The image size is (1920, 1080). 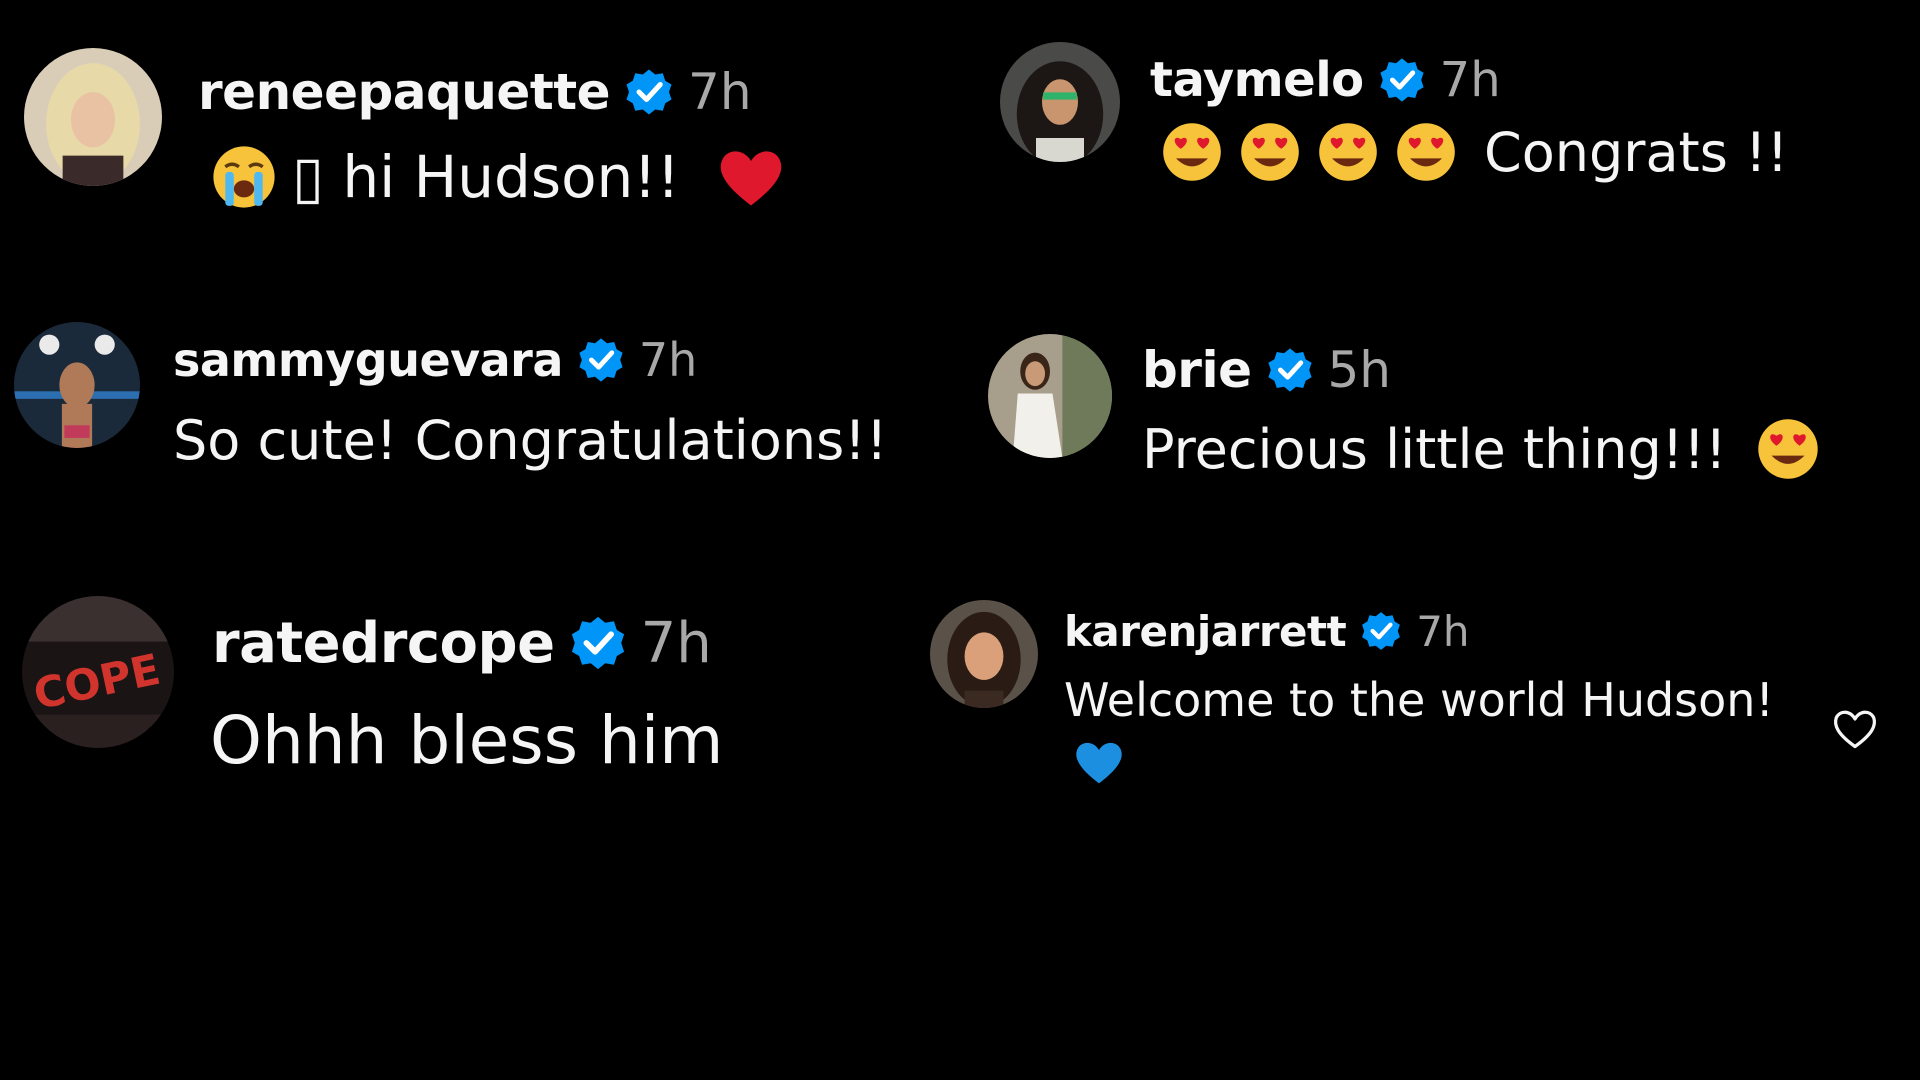 What do you see at coordinates (244, 177) in the screenshot?
I see `loudly-crying-face-emoji` at bounding box center [244, 177].